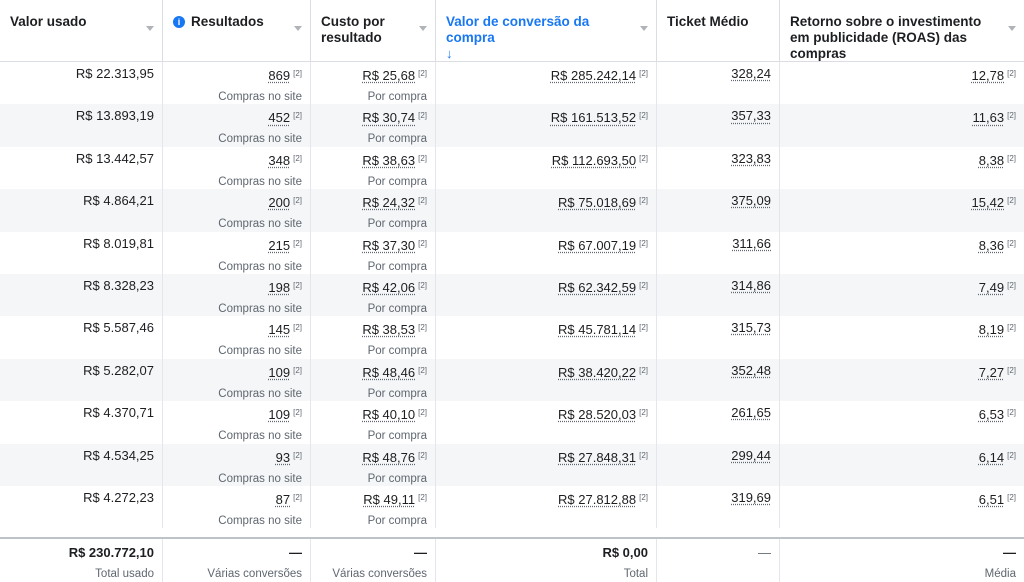  What do you see at coordinates (718, 422) in the screenshot?
I see `cell-ticket: 261,65` at bounding box center [718, 422].